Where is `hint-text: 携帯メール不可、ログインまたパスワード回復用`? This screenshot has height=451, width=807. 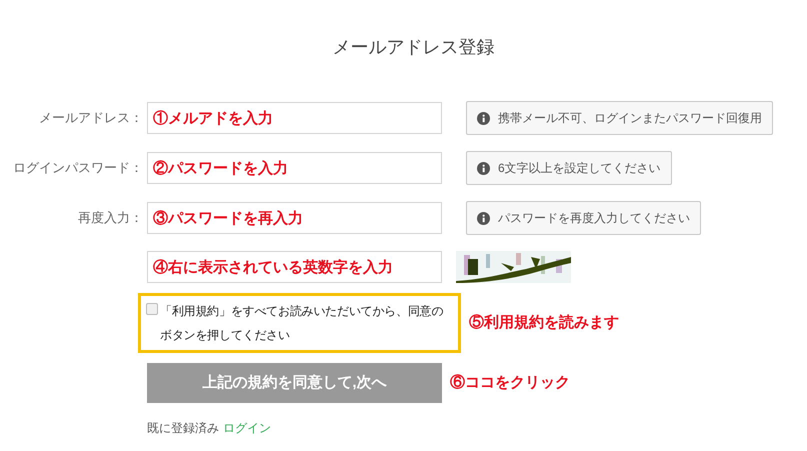 hint-text: 携帯メール不可、ログインまたパスワード回復用 is located at coordinates (630, 118).